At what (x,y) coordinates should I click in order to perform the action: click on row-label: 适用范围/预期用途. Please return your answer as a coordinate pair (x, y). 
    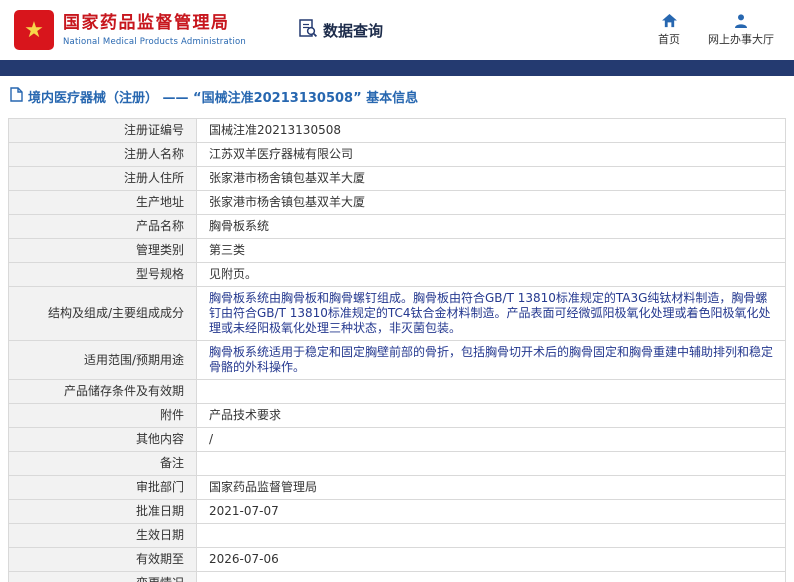
    Looking at the image, I should click on (102, 360).